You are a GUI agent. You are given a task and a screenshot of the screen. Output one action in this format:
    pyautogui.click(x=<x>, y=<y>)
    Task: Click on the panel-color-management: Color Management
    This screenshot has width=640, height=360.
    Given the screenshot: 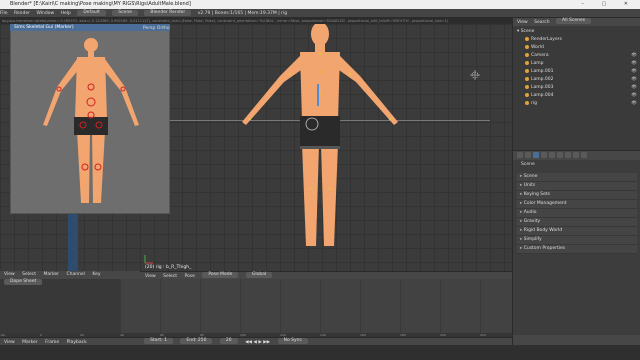 What is the action you would take?
    pyautogui.click(x=577, y=204)
    